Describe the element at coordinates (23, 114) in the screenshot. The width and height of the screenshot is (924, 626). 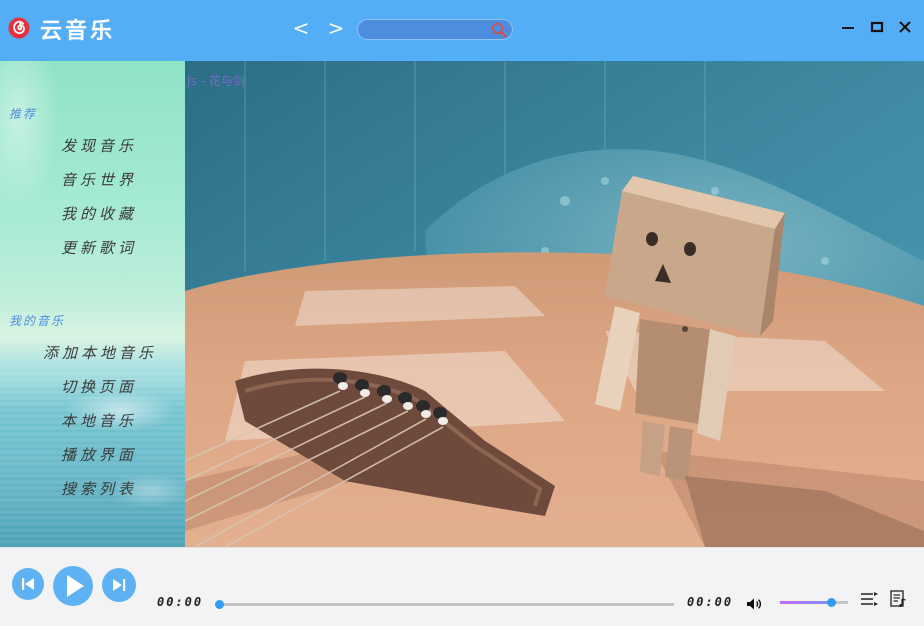
I see `sidebar-section-recommend: 推荐` at that location.